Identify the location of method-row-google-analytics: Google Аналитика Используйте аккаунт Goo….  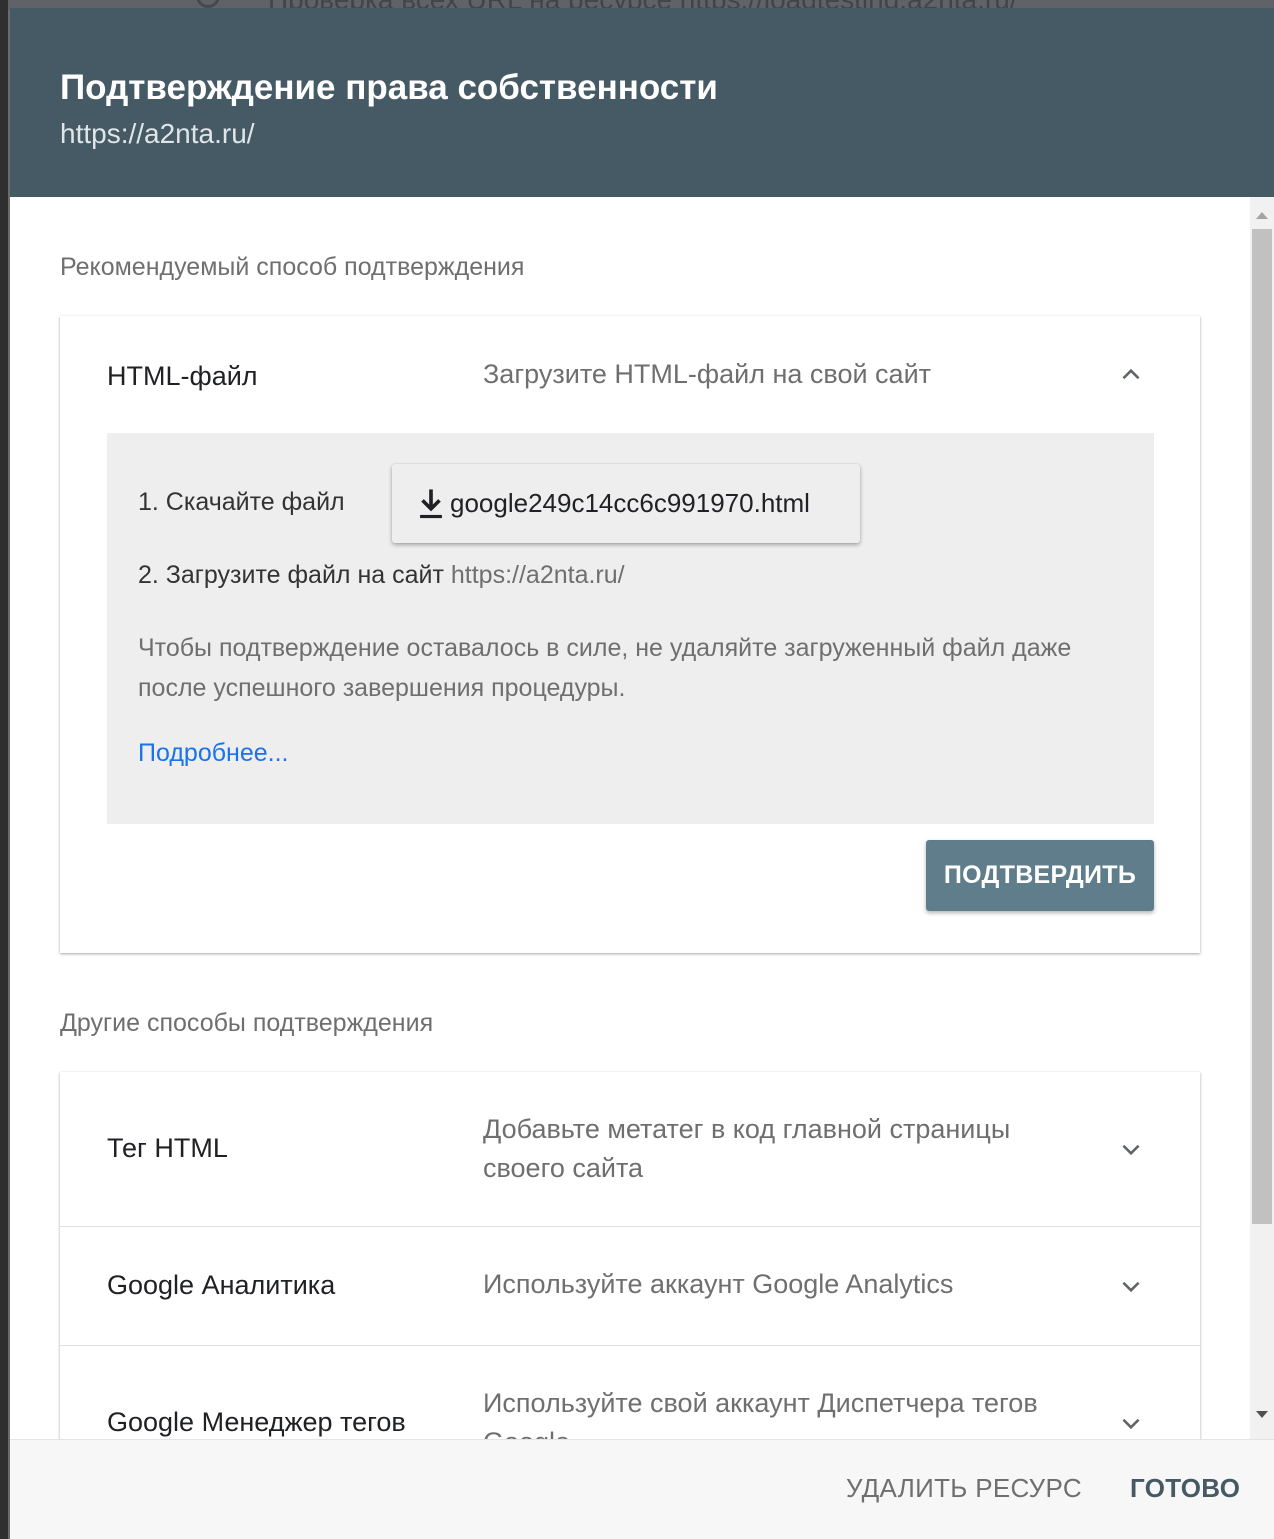
(630, 1286).